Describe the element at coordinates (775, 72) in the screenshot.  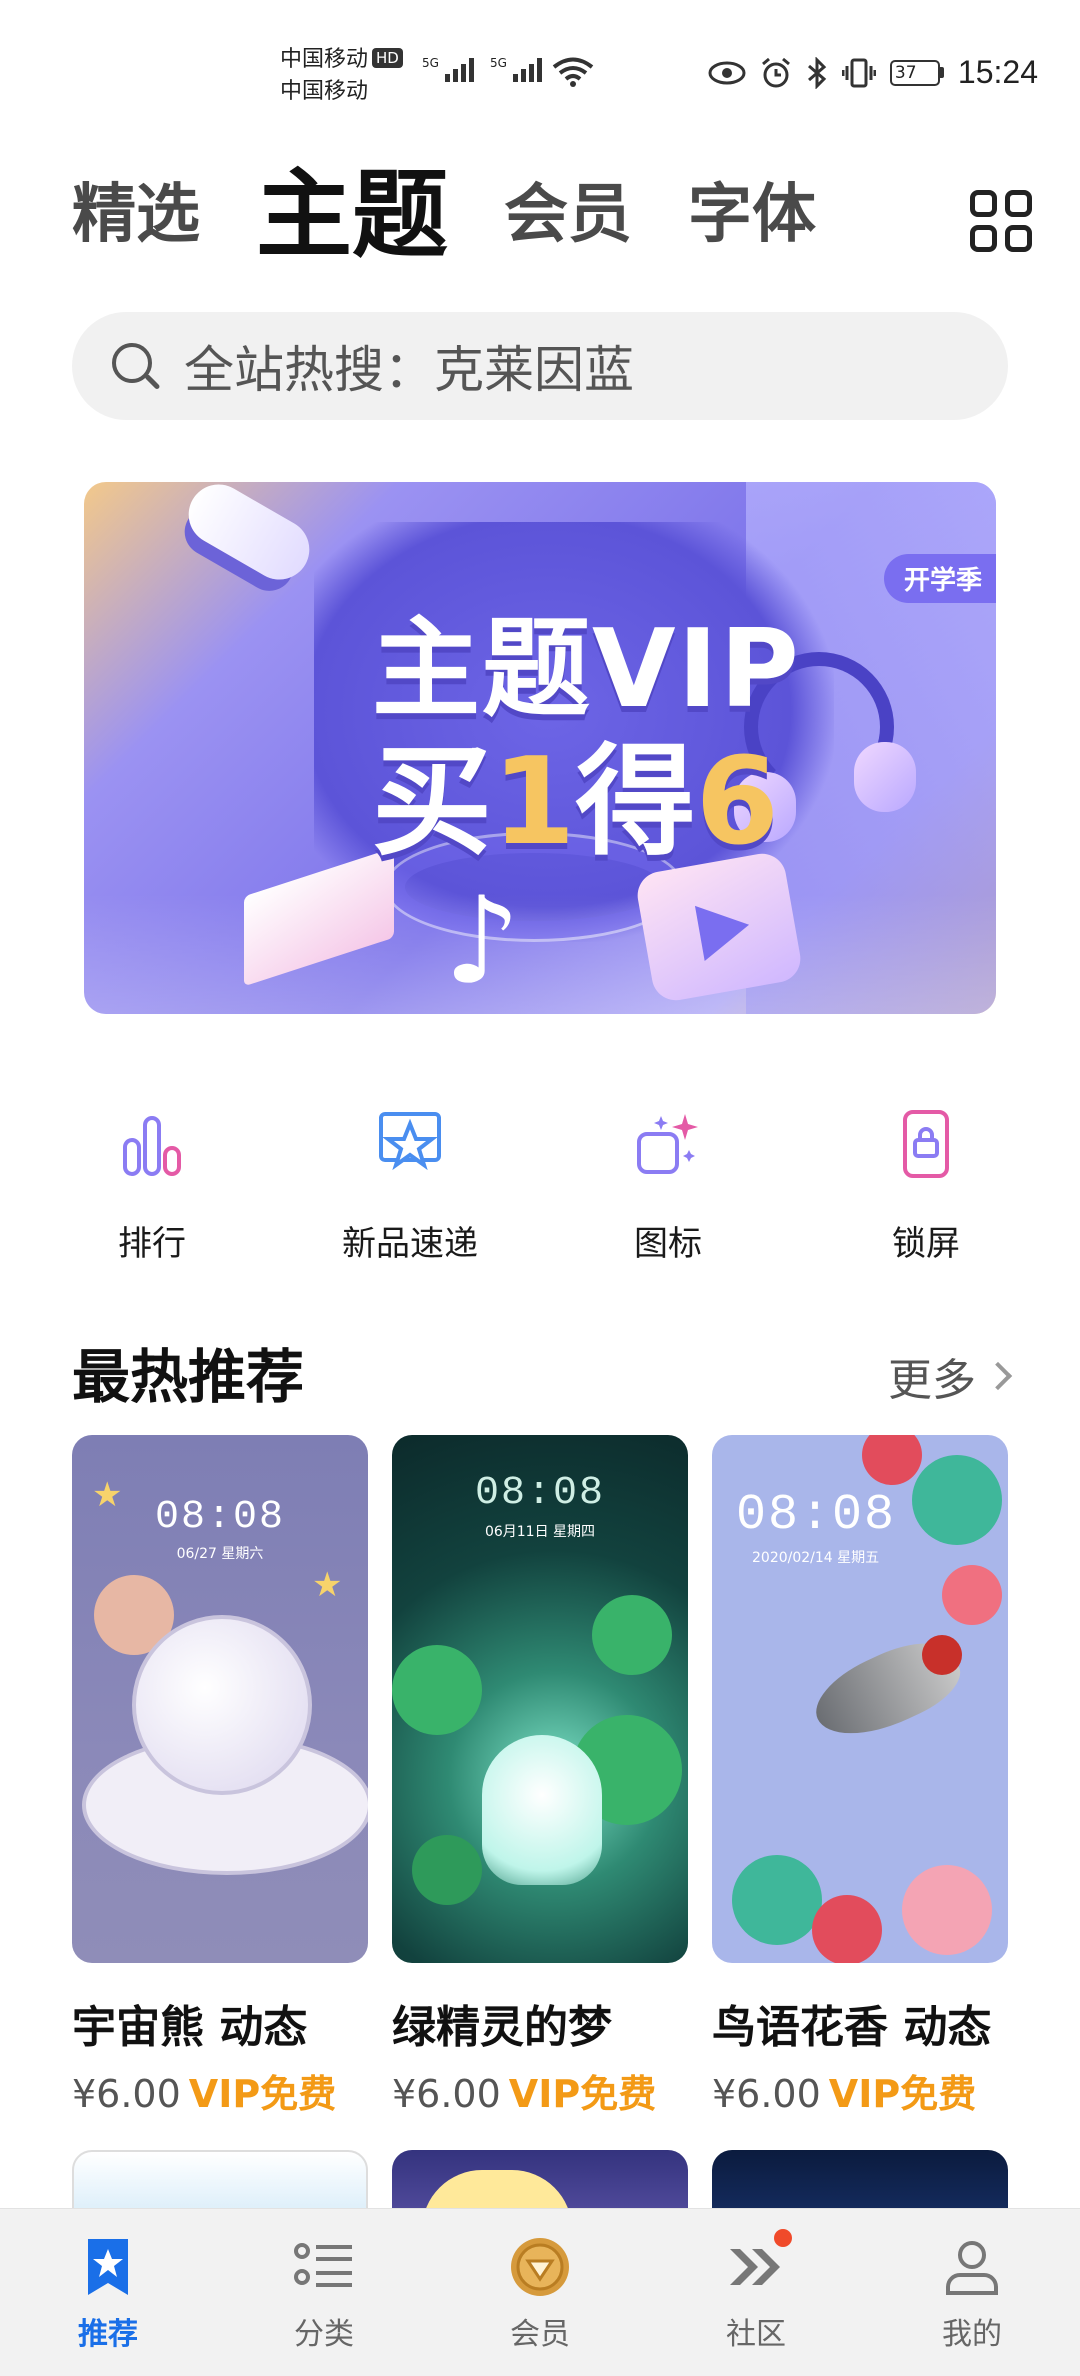
I see `alarm-icon` at that location.